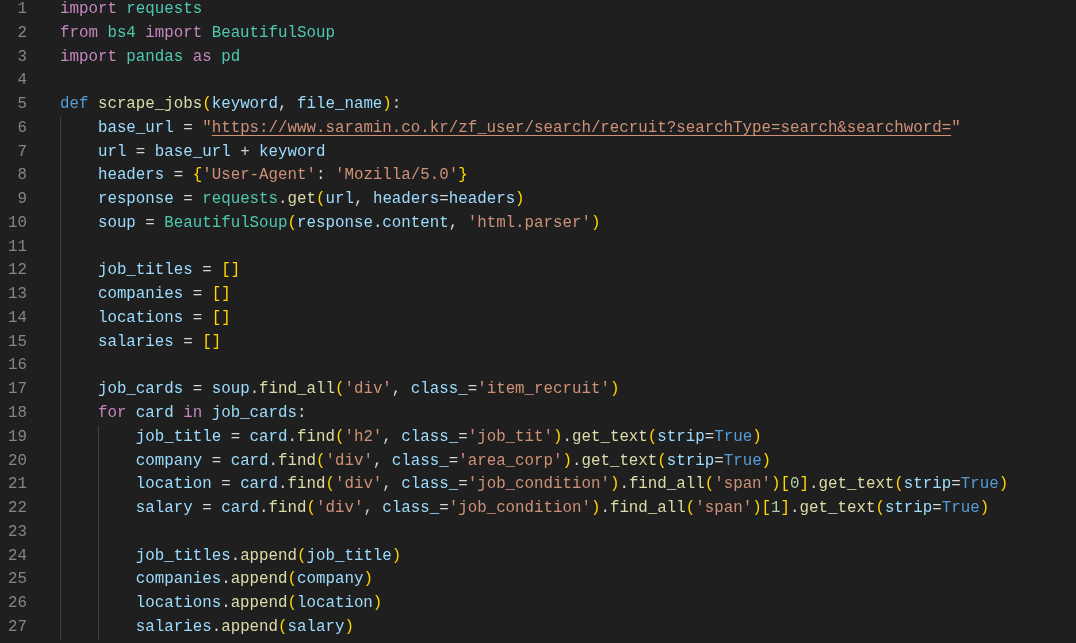  Describe the element at coordinates (21, 105) in the screenshot. I see `line-number: 5` at that location.